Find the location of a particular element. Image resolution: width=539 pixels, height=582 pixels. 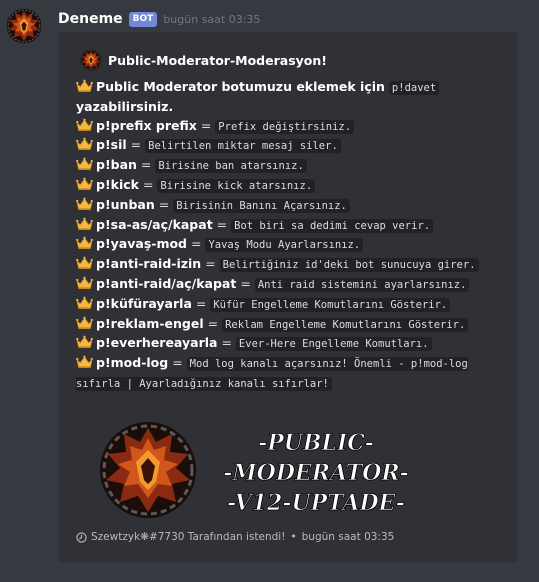

clock-icon is located at coordinates (81, 537).